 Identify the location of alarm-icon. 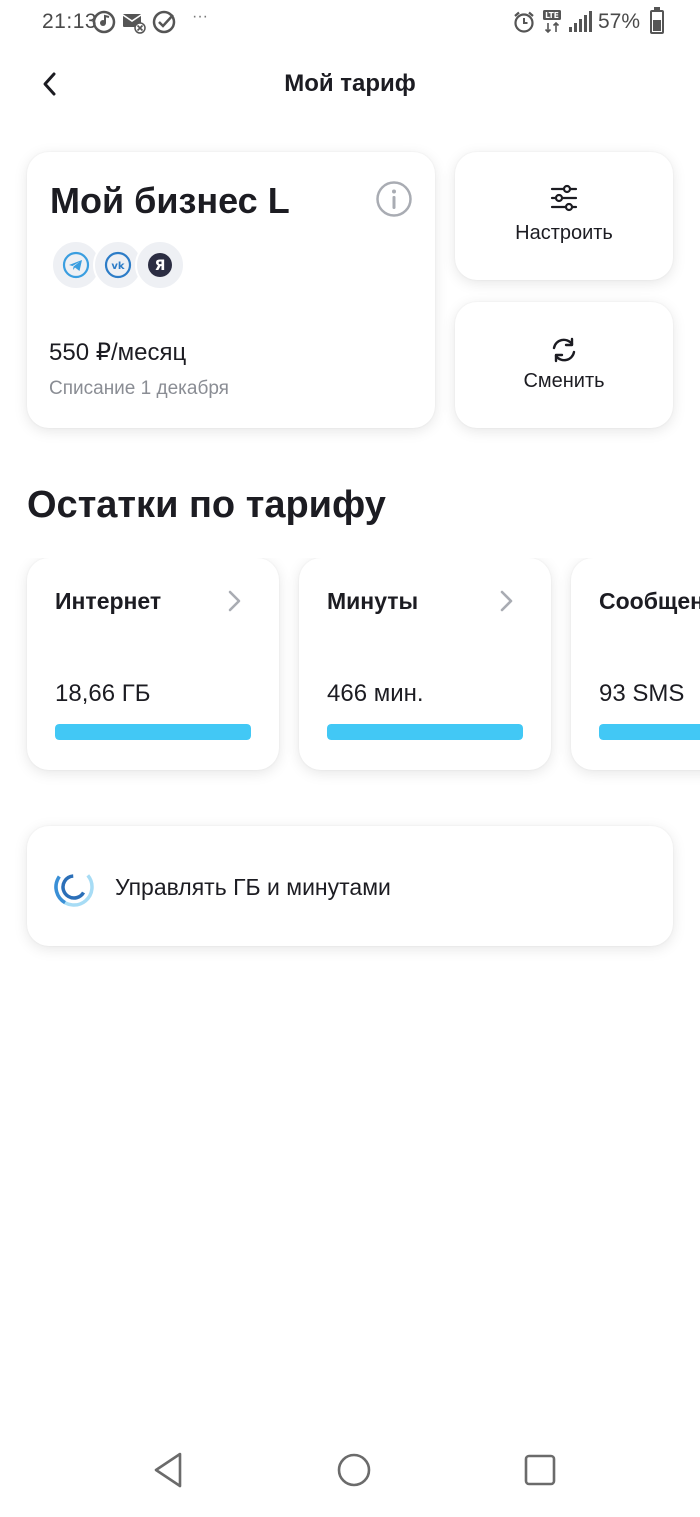
(524, 22).